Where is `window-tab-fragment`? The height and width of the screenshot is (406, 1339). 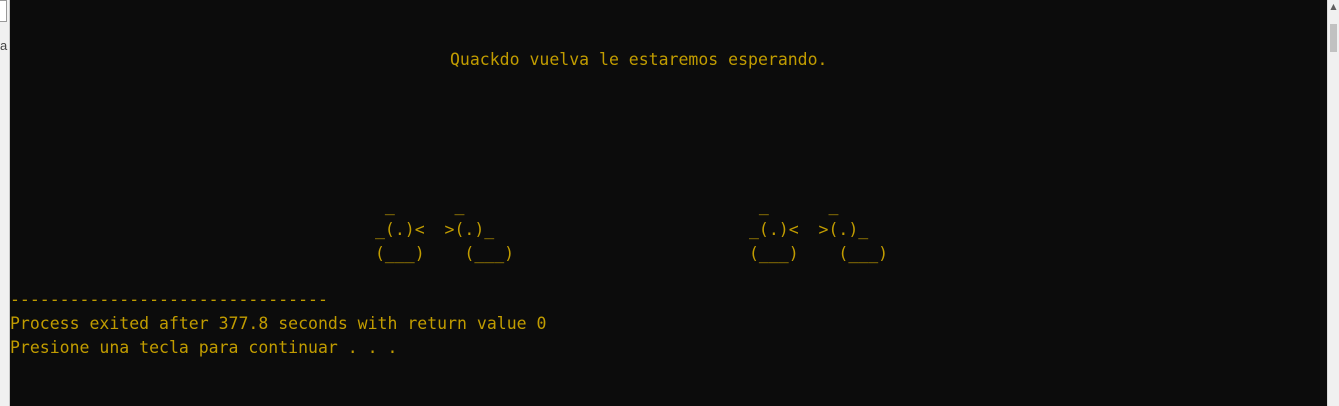
window-tab-fragment is located at coordinates (3, 11).